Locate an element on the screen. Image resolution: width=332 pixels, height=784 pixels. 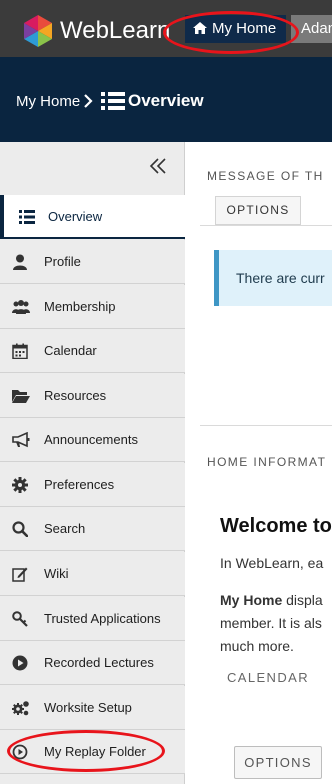
sidebar-item-wiki: Wiki is located at coordinates (92, 574).